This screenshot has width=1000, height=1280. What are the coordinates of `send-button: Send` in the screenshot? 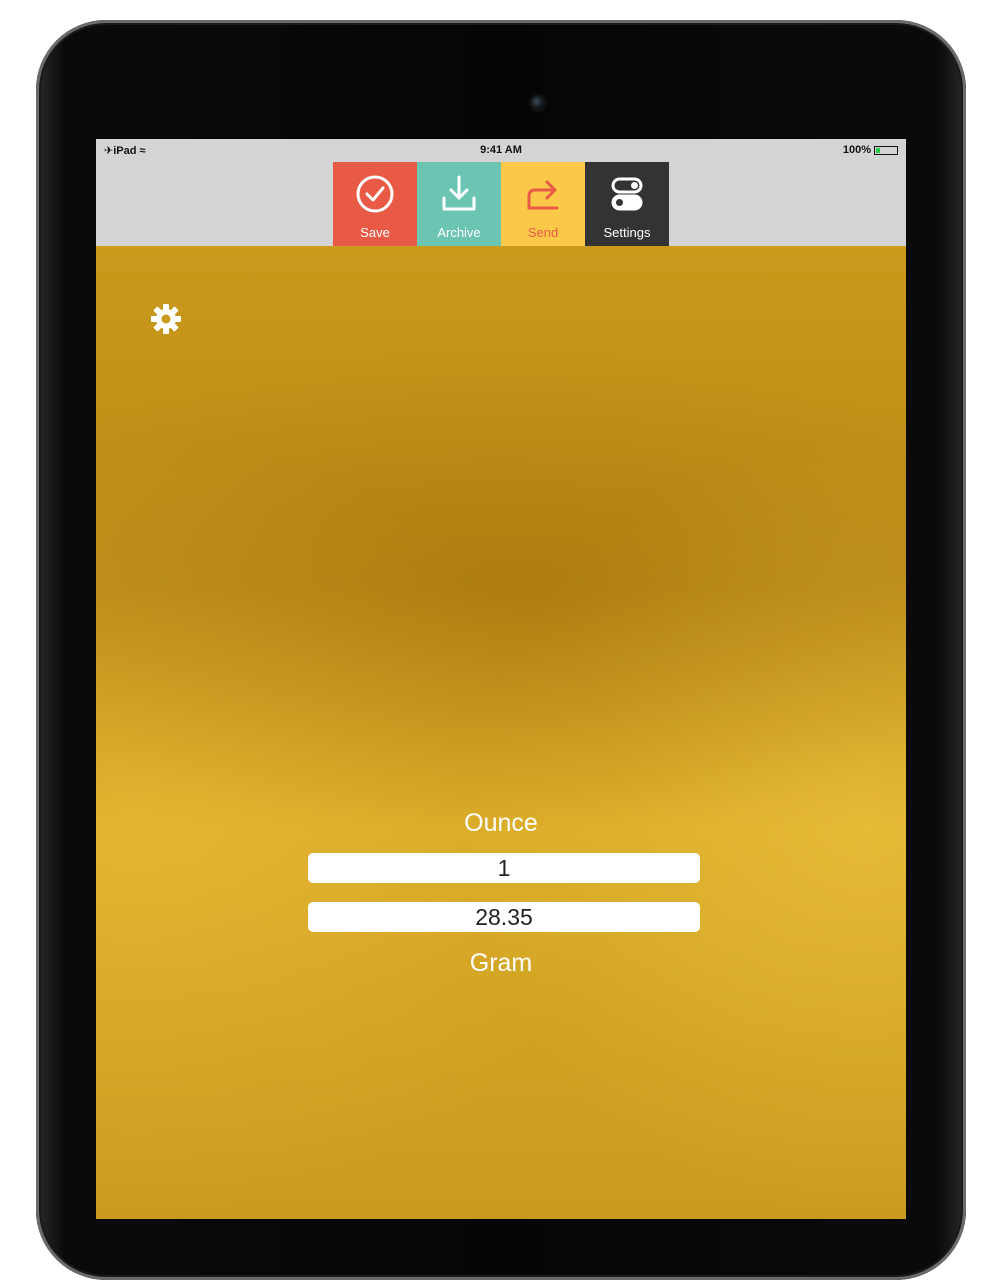 It's located at (543, 204).